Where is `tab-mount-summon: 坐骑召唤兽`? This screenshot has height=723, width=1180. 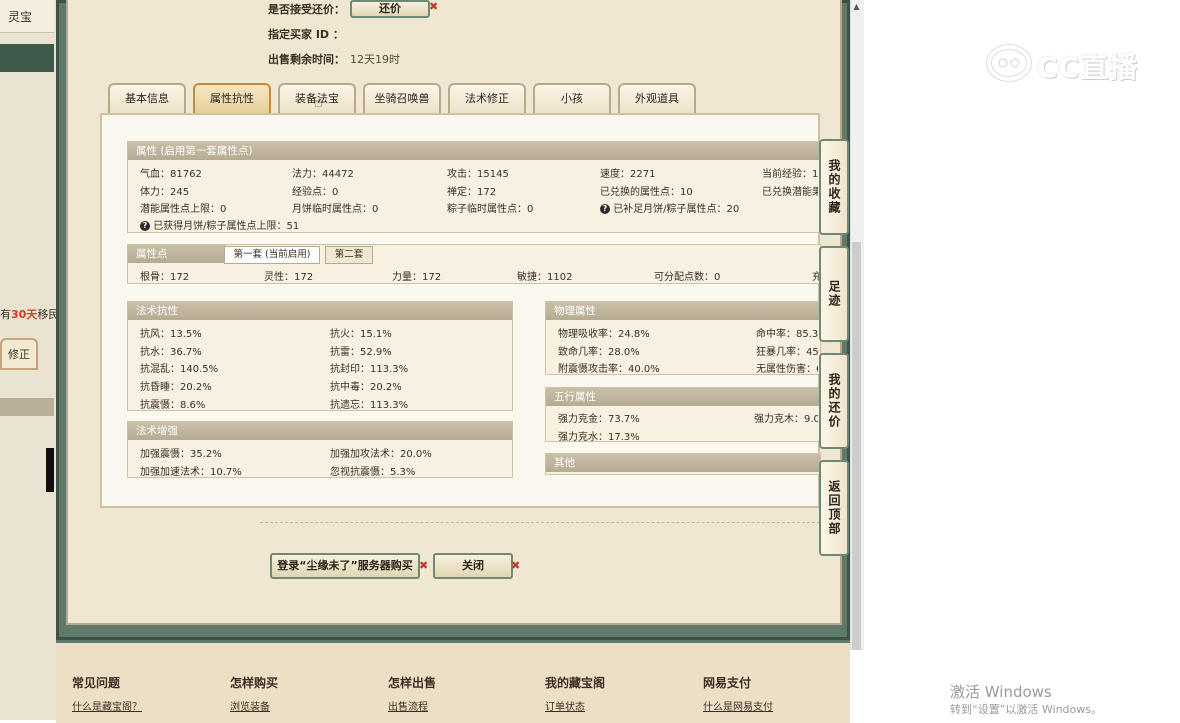 tab-mount-summon: 坐骑召唤兽 is located at coordinates (402, 98).